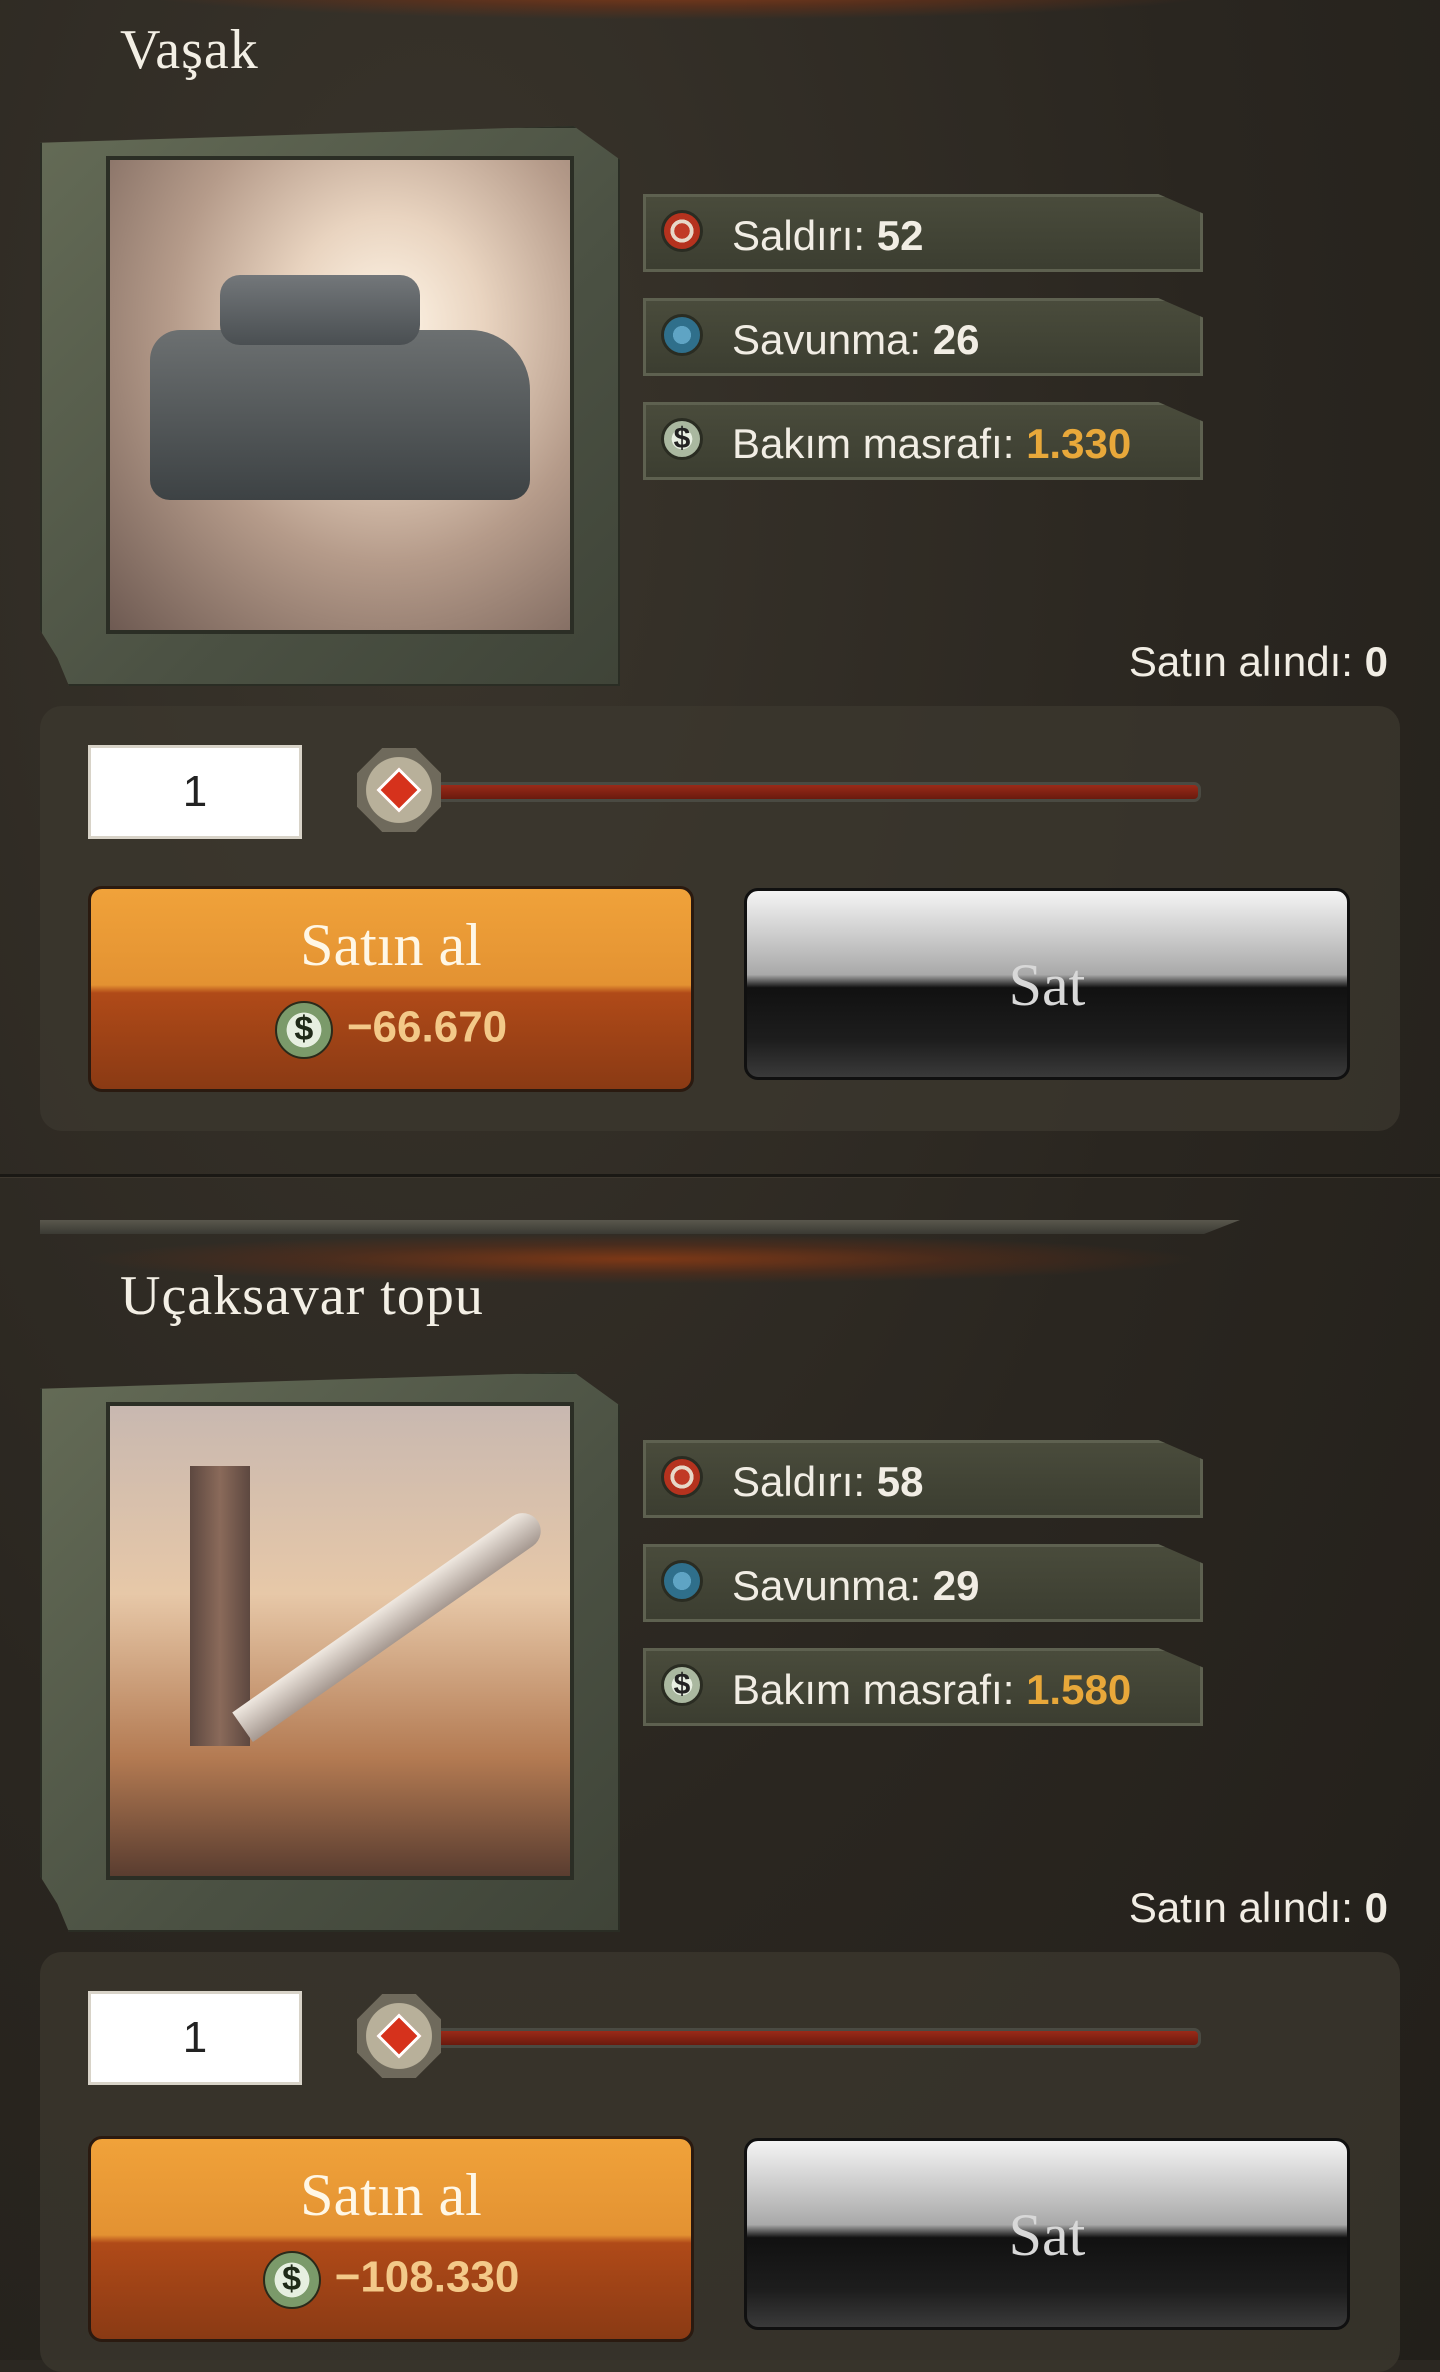  I want to click on buy-price: $ −108.330, so click(391, 2280).